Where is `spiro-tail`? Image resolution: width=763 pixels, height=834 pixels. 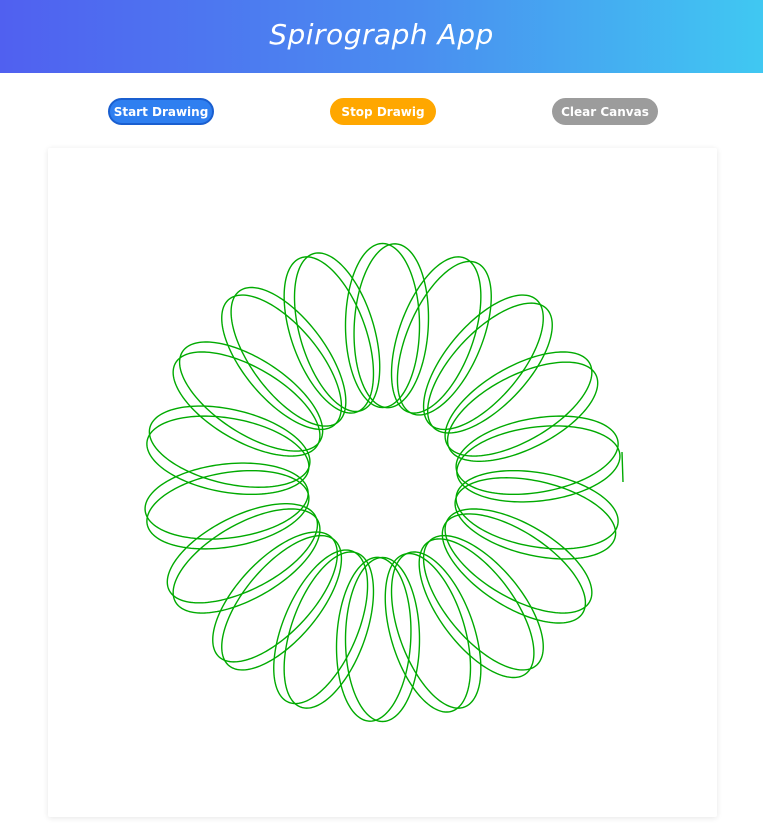
spiro-tail is located at coordinates (622, 467).